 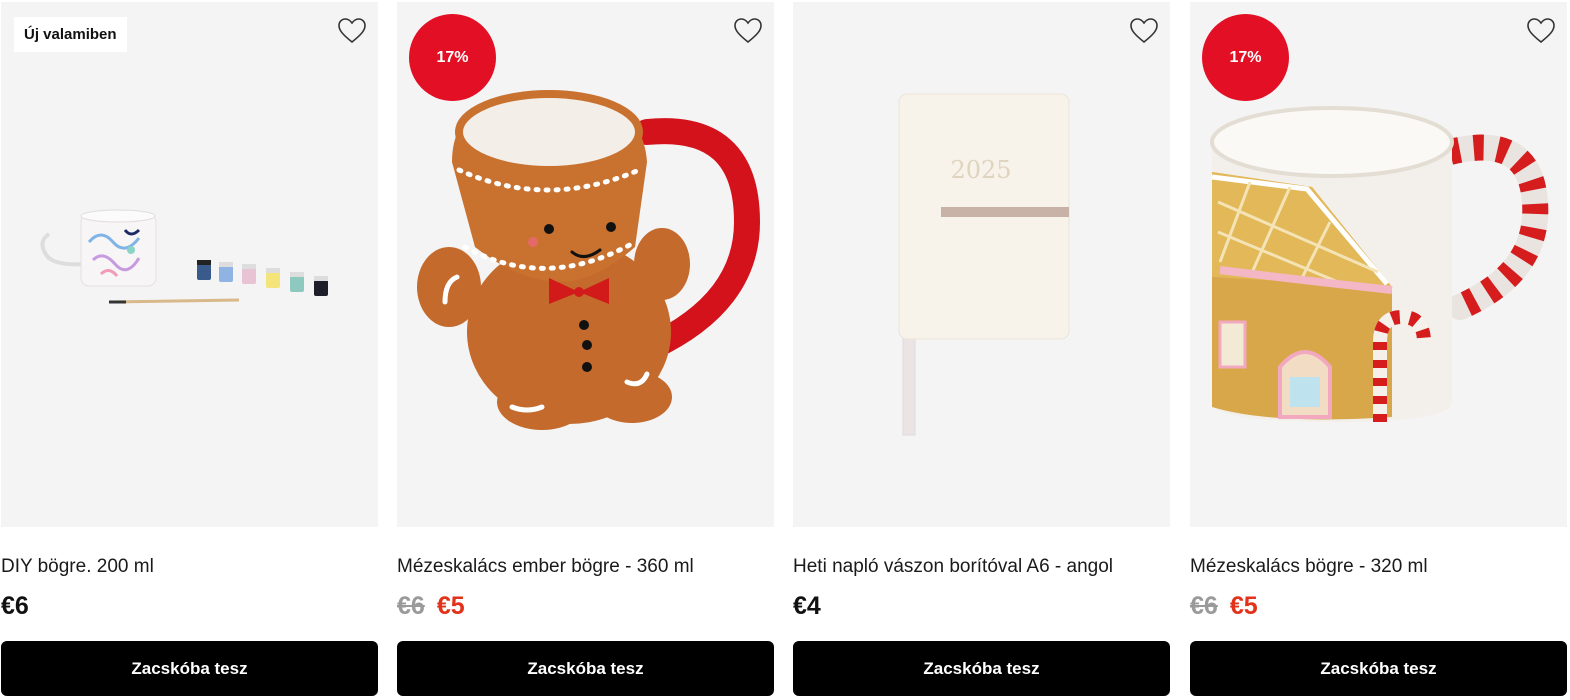 I want to click on price-block: €4, so click(x=807, y=606).